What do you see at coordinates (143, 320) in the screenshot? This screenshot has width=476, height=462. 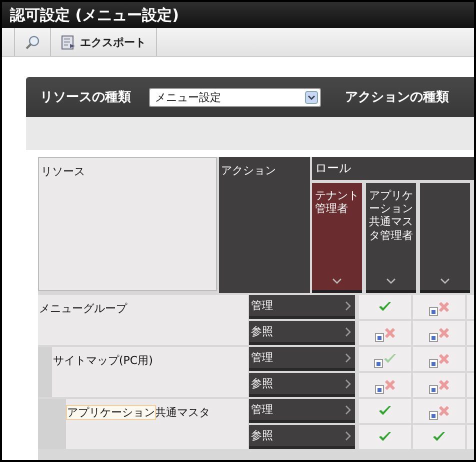 I see `resource-name: メニューグループ` at bounding box center [143, 320].